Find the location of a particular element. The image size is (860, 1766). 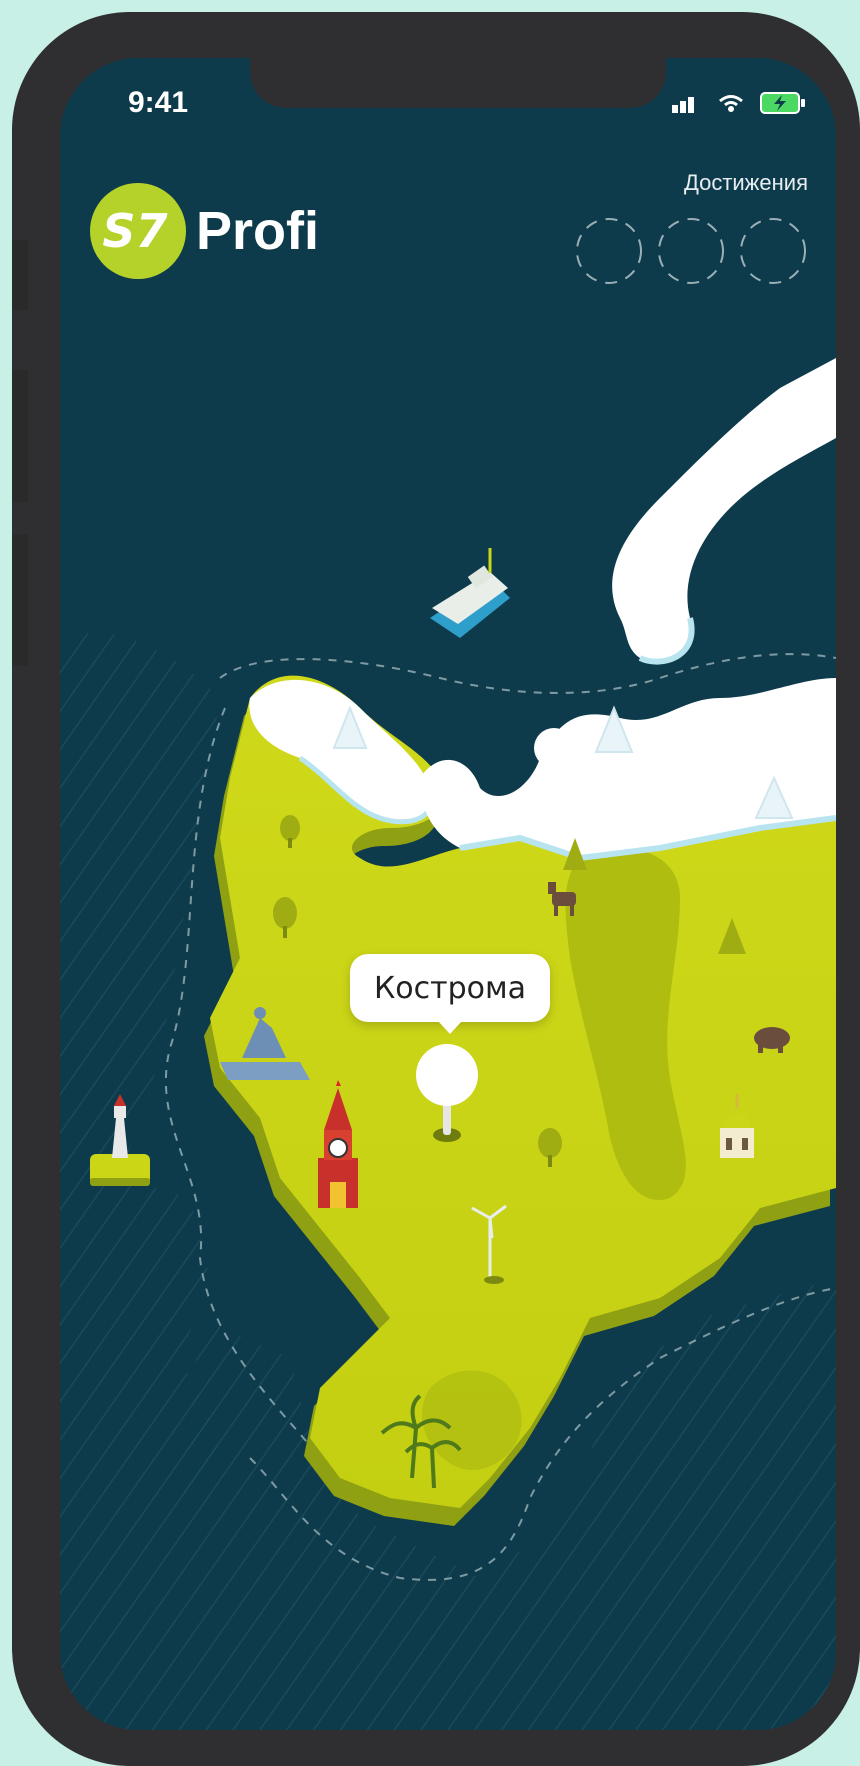

mute-switch is located at coordinates (20, 275).